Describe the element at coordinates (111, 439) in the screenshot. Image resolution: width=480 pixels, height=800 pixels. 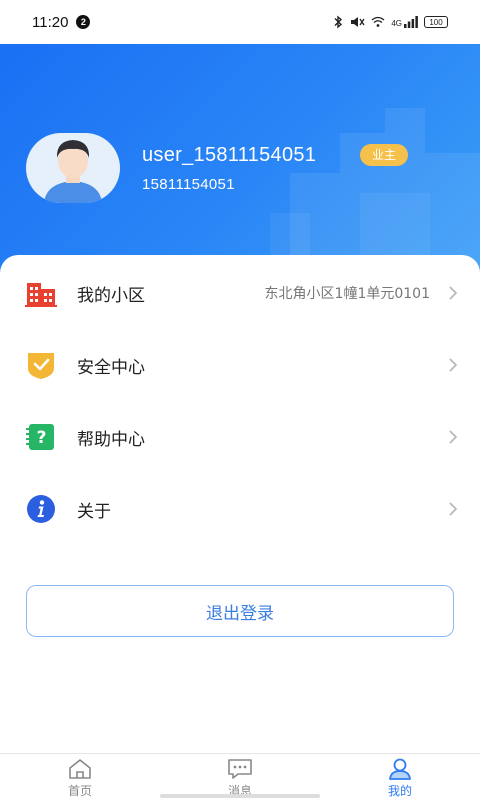
I see `menu-item-label: 帮助中心` at that location.